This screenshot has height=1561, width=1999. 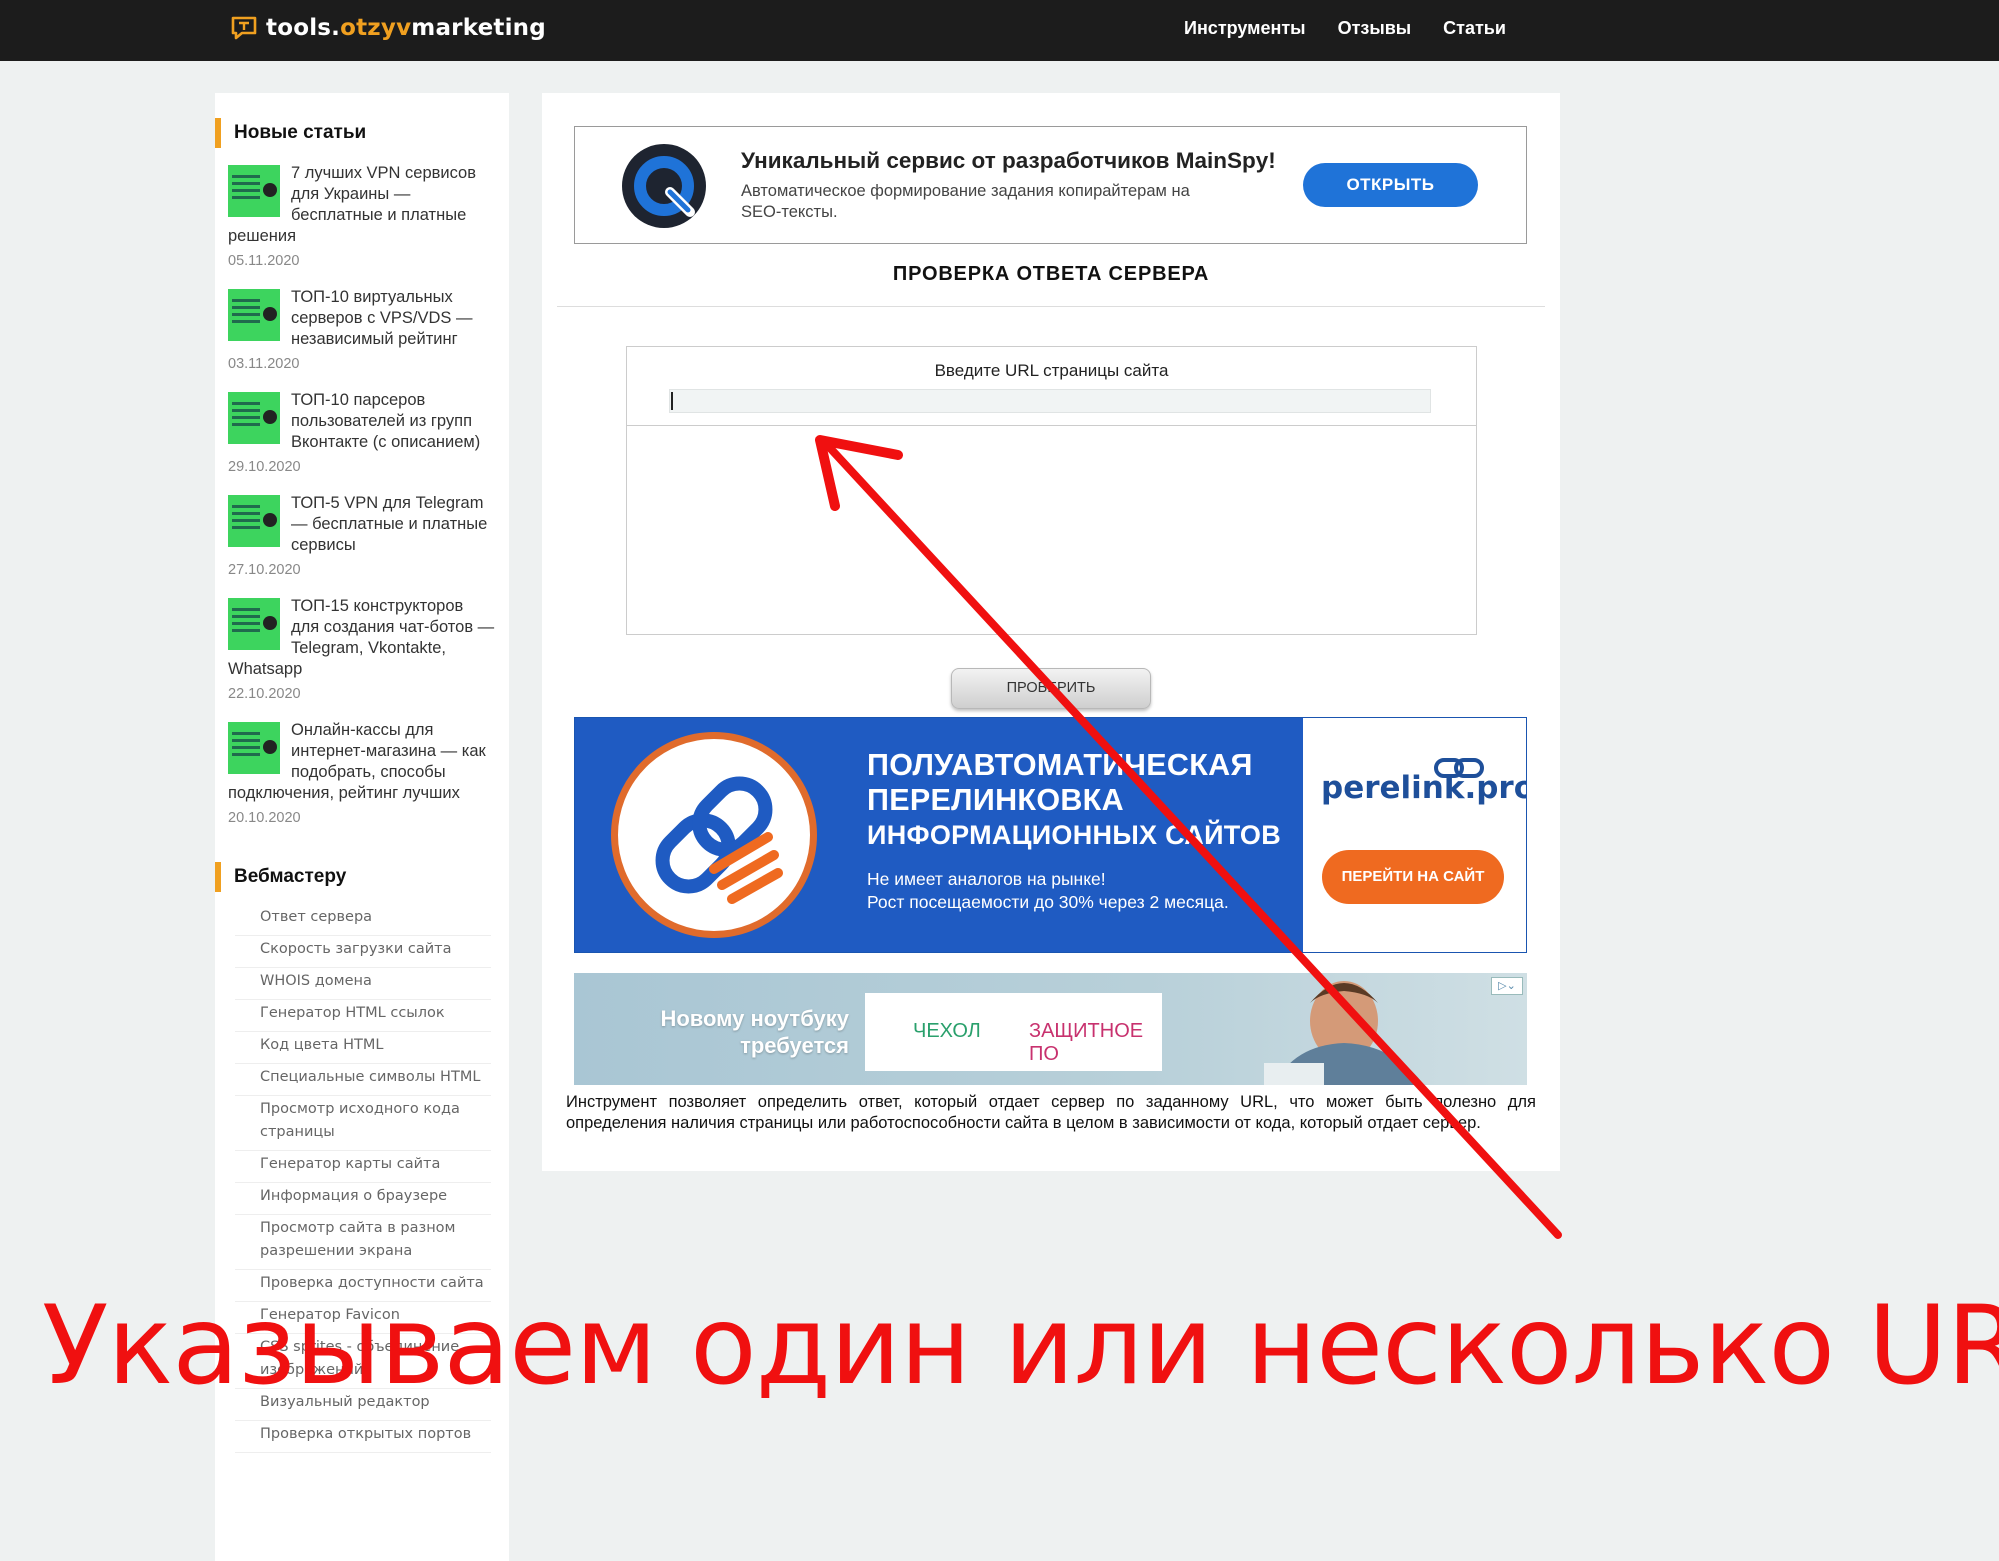 What do you see at coordinates (1051, 370) in the screenshot?
I see `url-input-label: Введите URL страницы сайта` at bounding box center [1051, 370].